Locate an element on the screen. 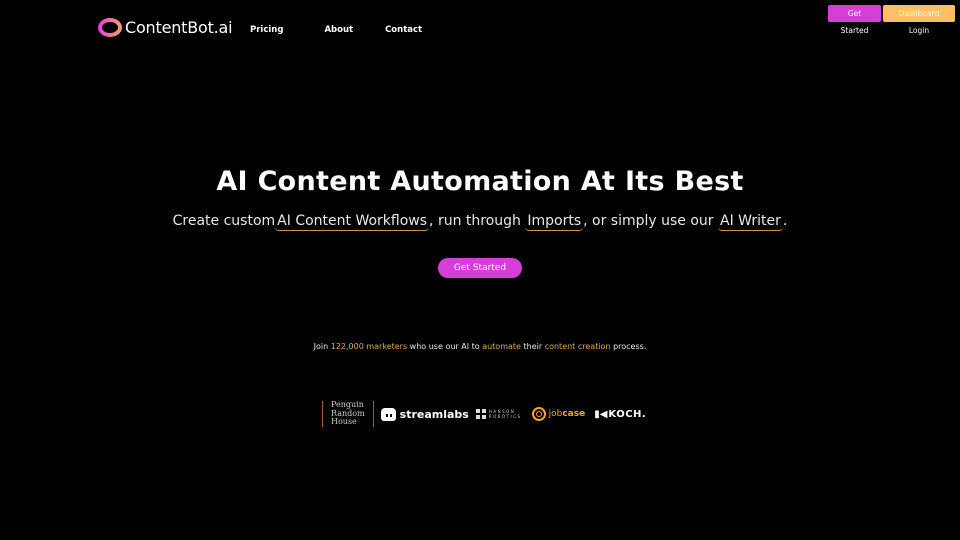 The width and height of the screenshot is (960, 540). subtitle-text: , run through is located at coordinates (477, 221).